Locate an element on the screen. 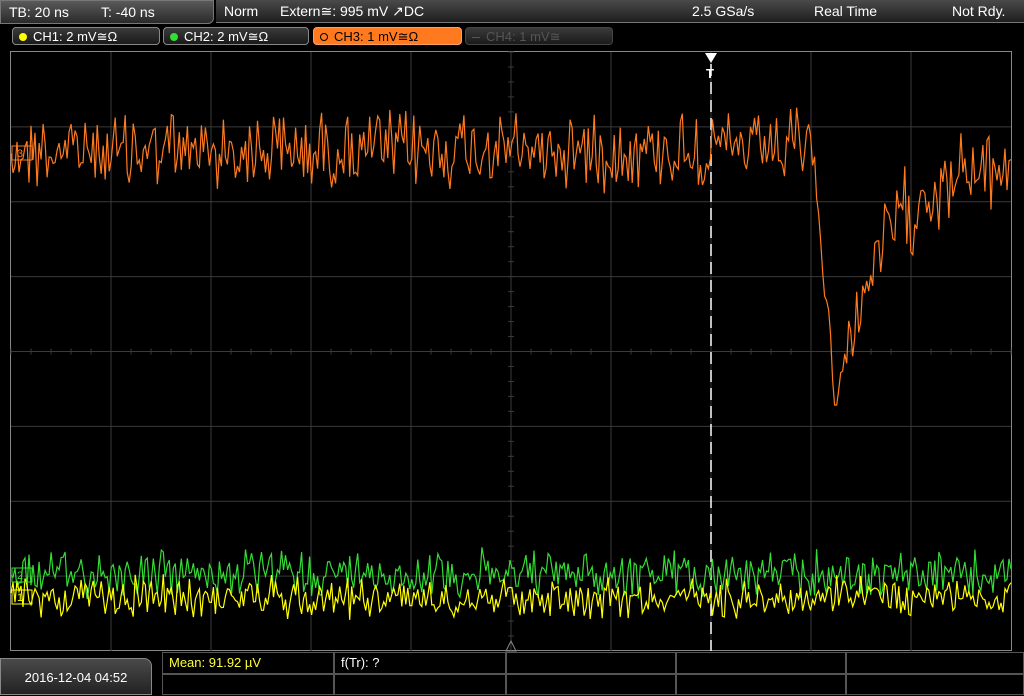 Image resolution: width=1024 pixels, height=696 pixels. datetime-display: 2016-12-04 04:52 is located at coordinates (76, 676).